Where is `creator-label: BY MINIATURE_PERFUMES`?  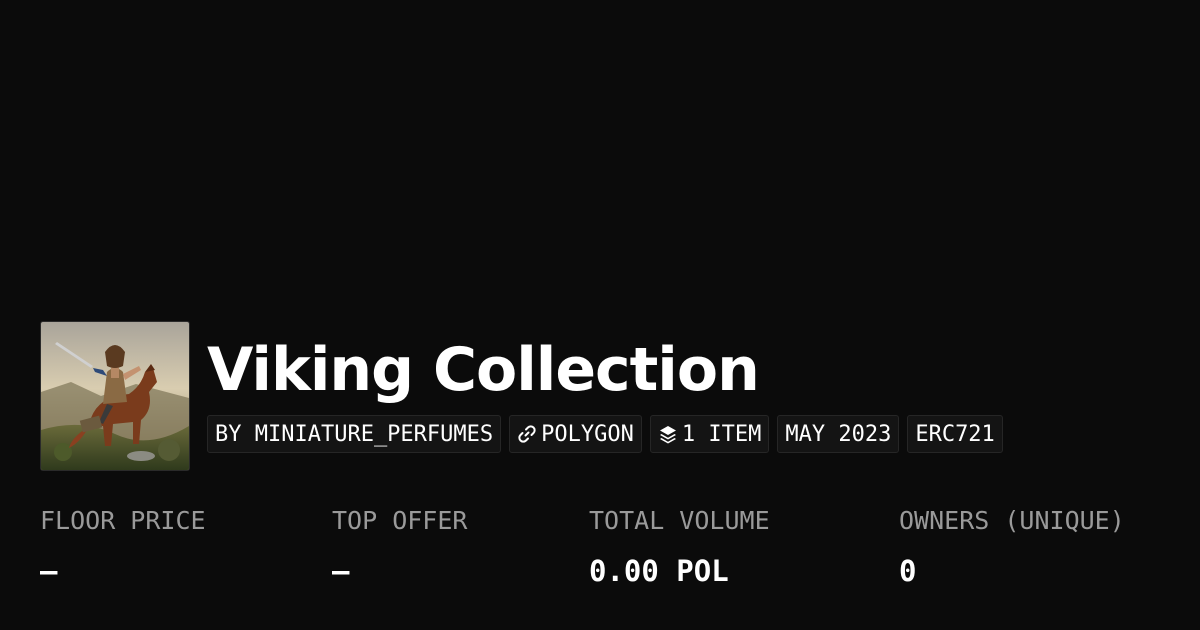
creator-label: BY MINIATURE_PERFUMES is located at coordinates (354, 434).